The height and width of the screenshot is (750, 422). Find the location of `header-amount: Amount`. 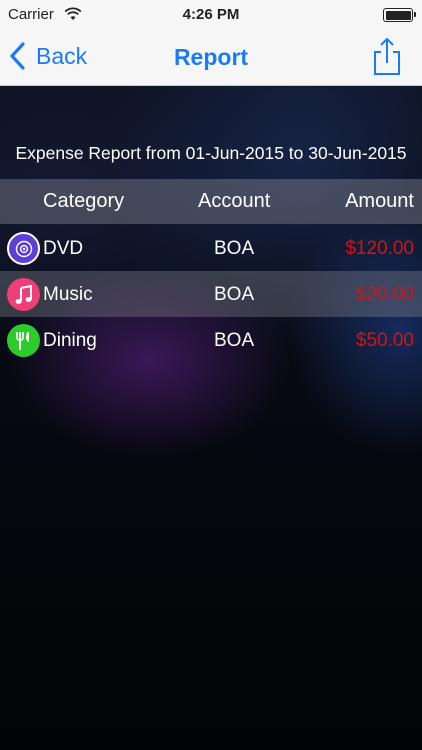

header-amount: Amount is located at coordinates (379, 201).